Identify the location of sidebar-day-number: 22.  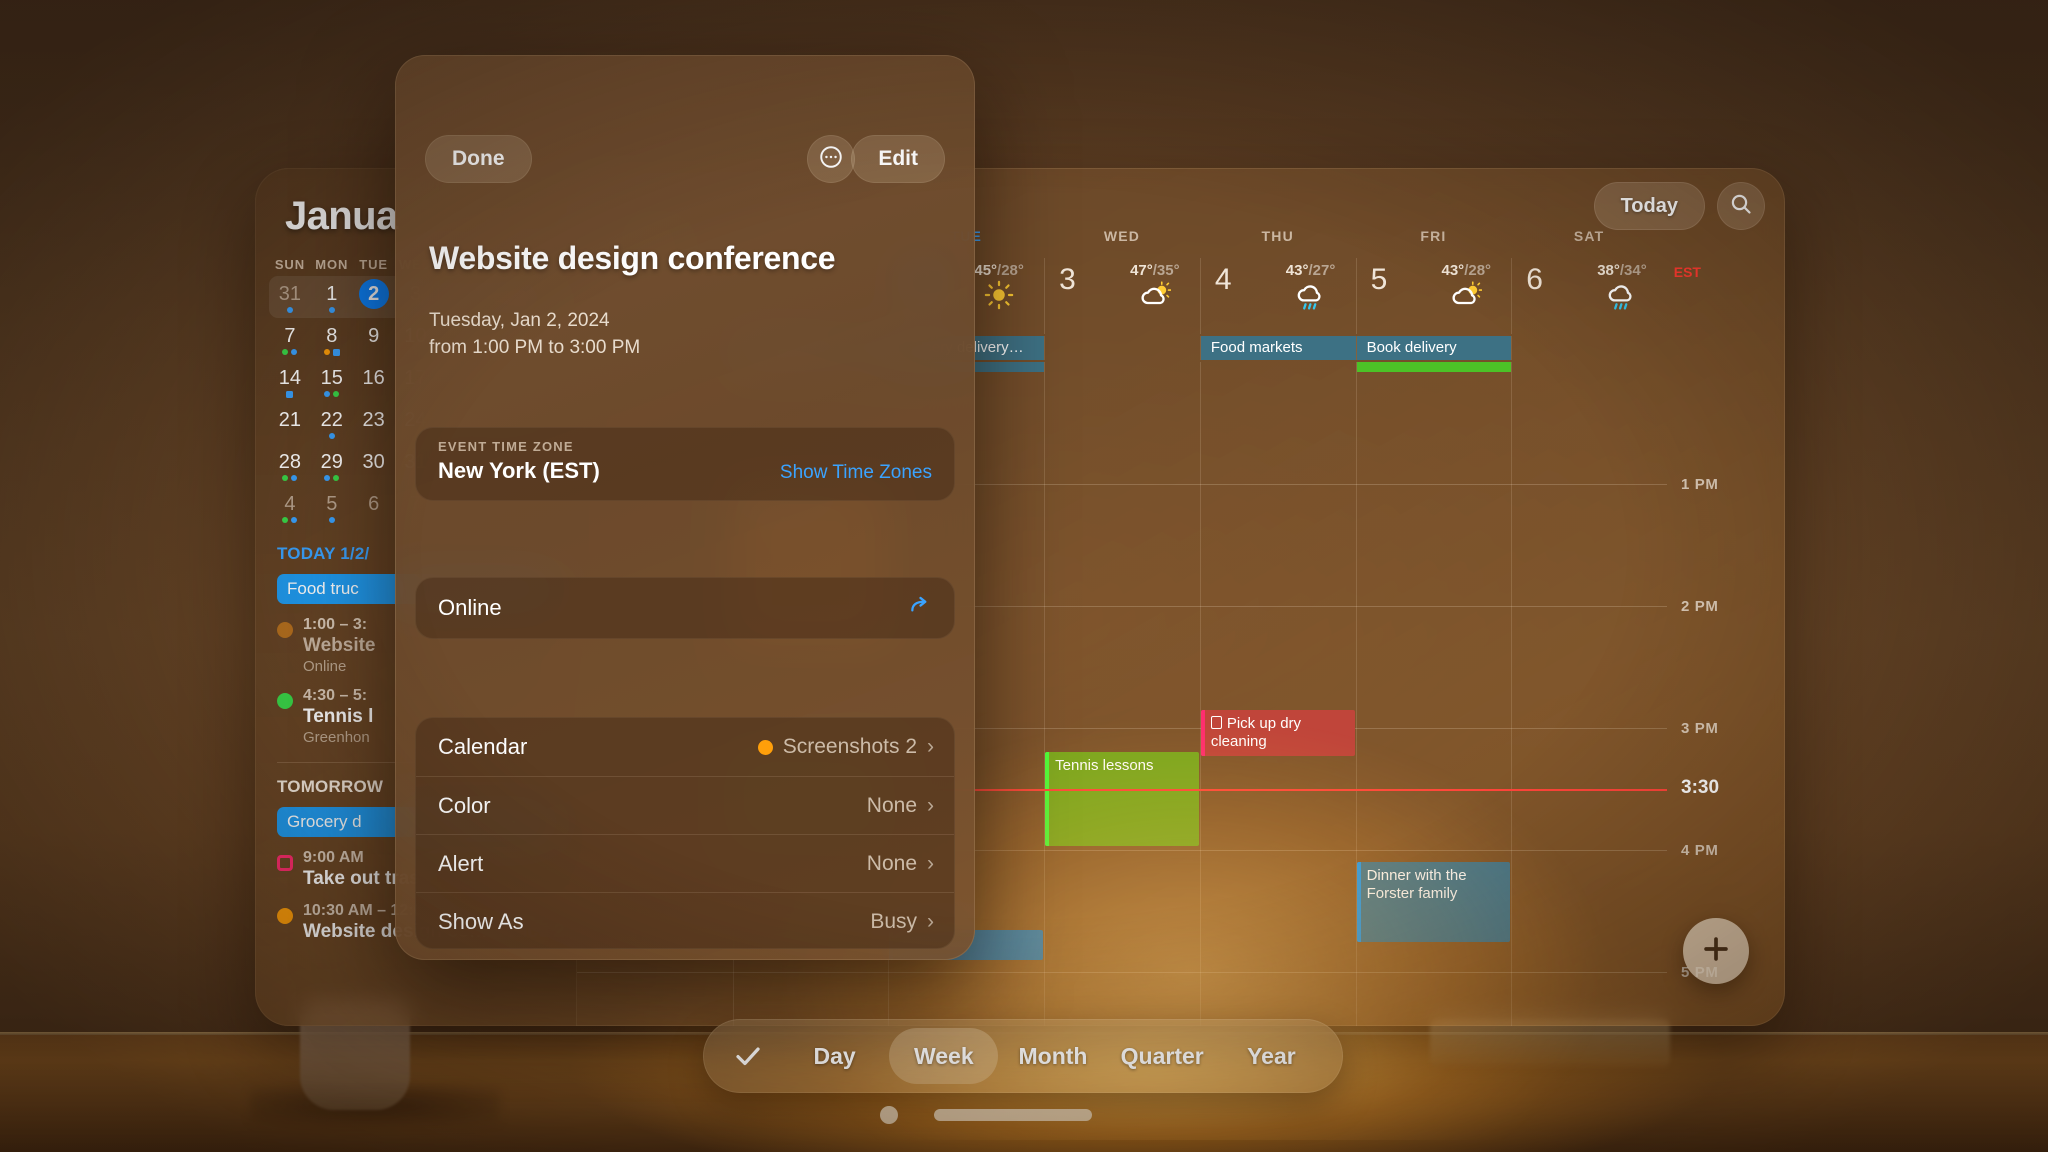
(331, 420).